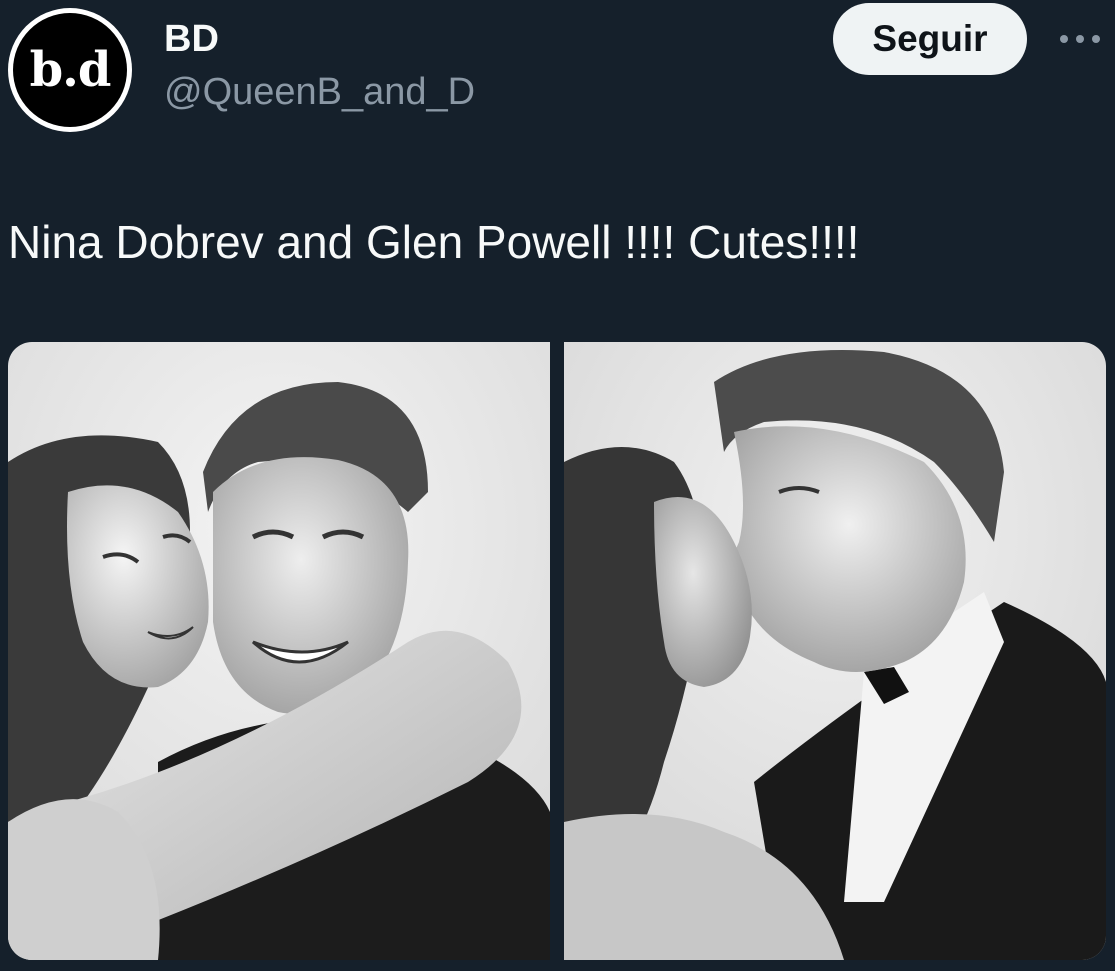  I want to click on author-display-name: BD, so click(191, 39).